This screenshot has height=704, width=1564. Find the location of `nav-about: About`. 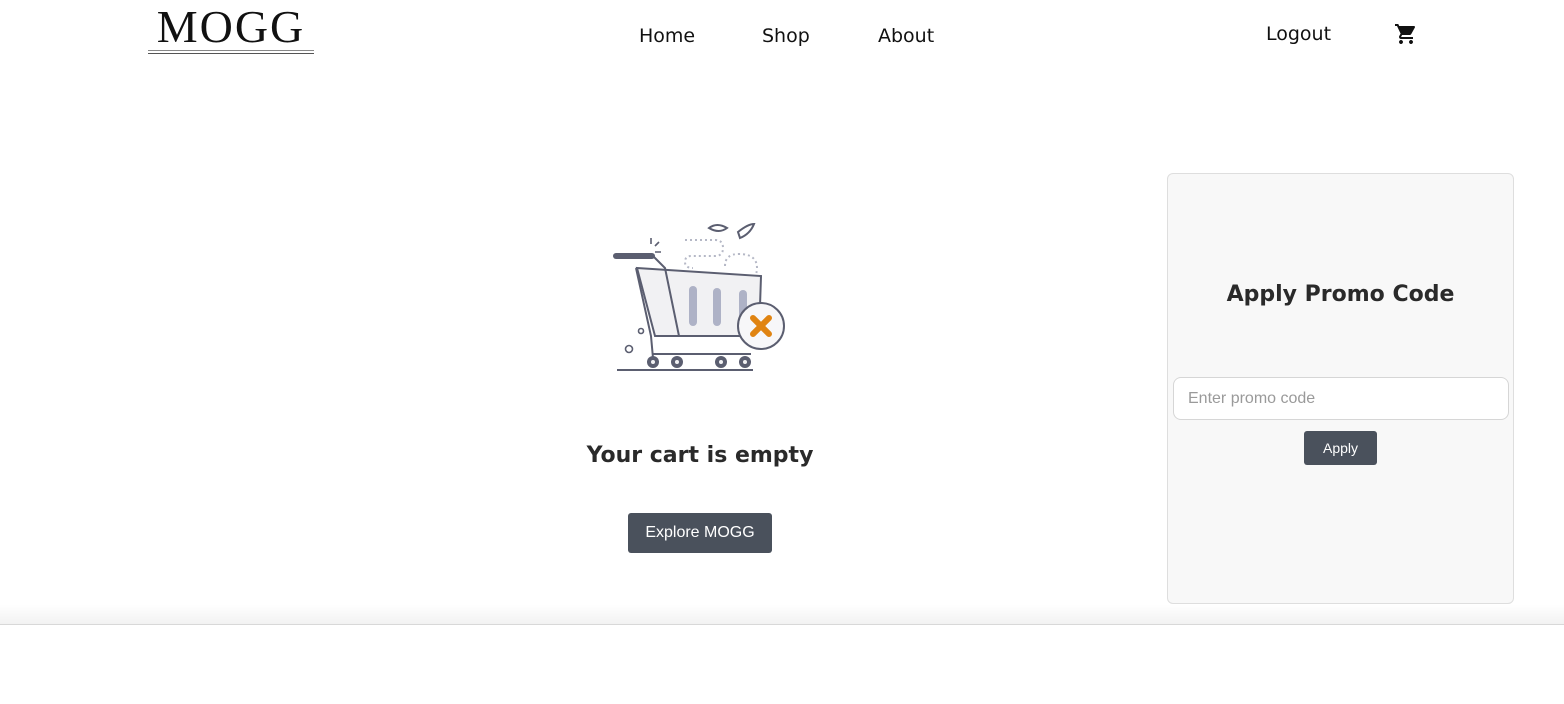

nav-about: About is located at coordinates (906, 36).